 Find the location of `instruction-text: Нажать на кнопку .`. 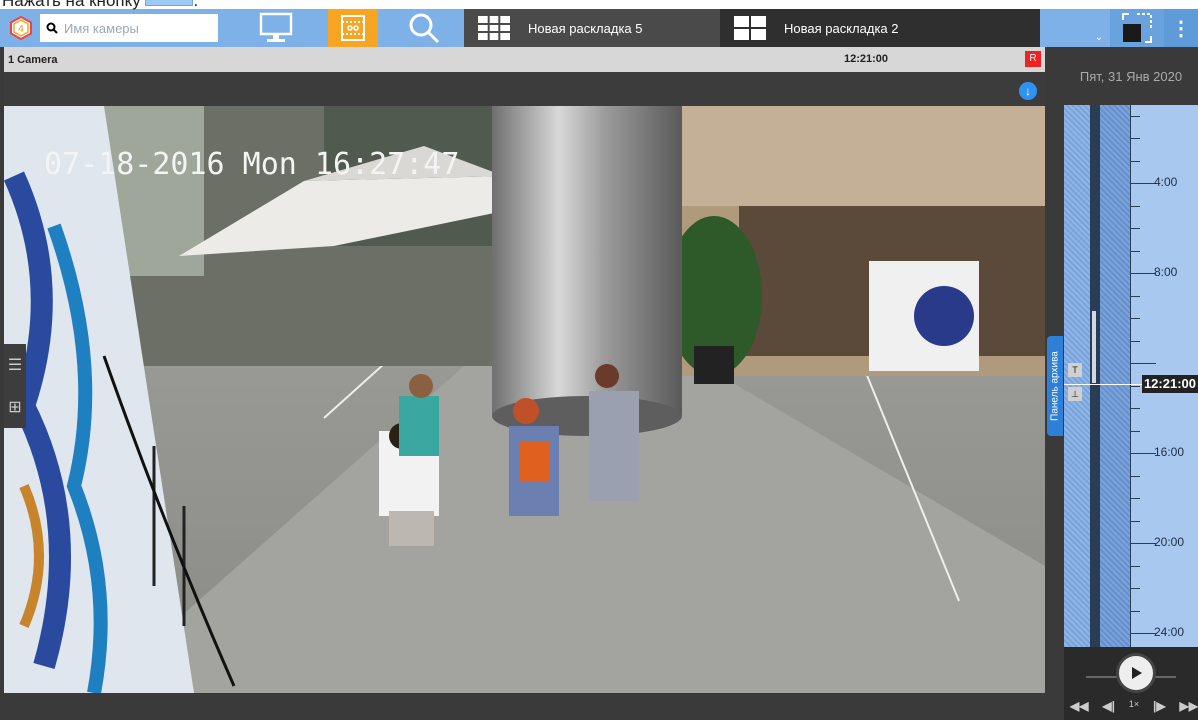

instruction-text: Нажать на кнопку . is located at coordinates (599, 5).